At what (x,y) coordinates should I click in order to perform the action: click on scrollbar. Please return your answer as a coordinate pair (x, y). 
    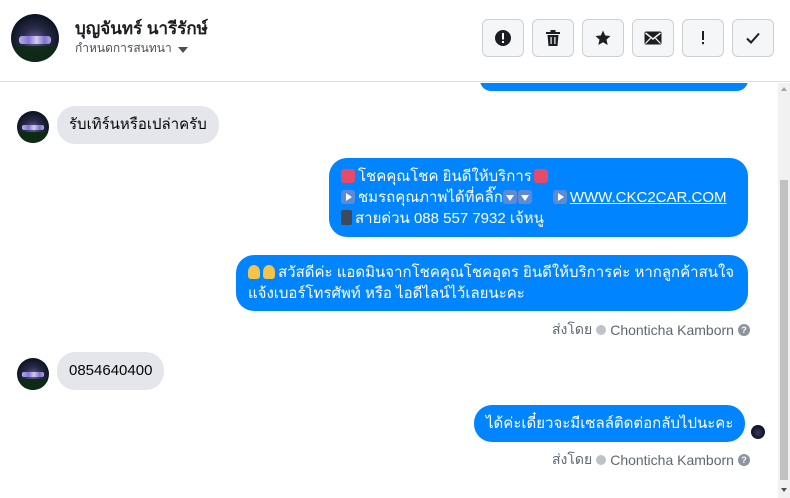
    Looking at the image, I should click on (784, 290).